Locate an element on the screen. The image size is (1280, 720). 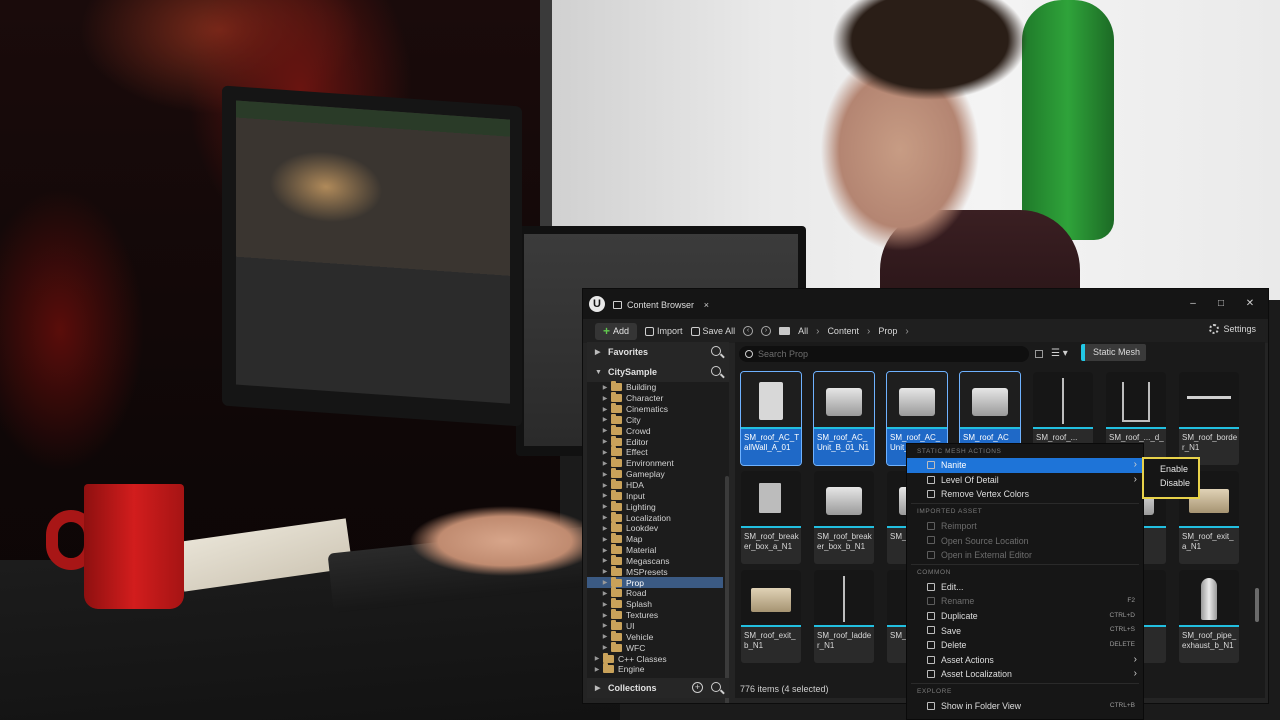
tree-item-character: ▶ Character is located at coordinates (655, 398).